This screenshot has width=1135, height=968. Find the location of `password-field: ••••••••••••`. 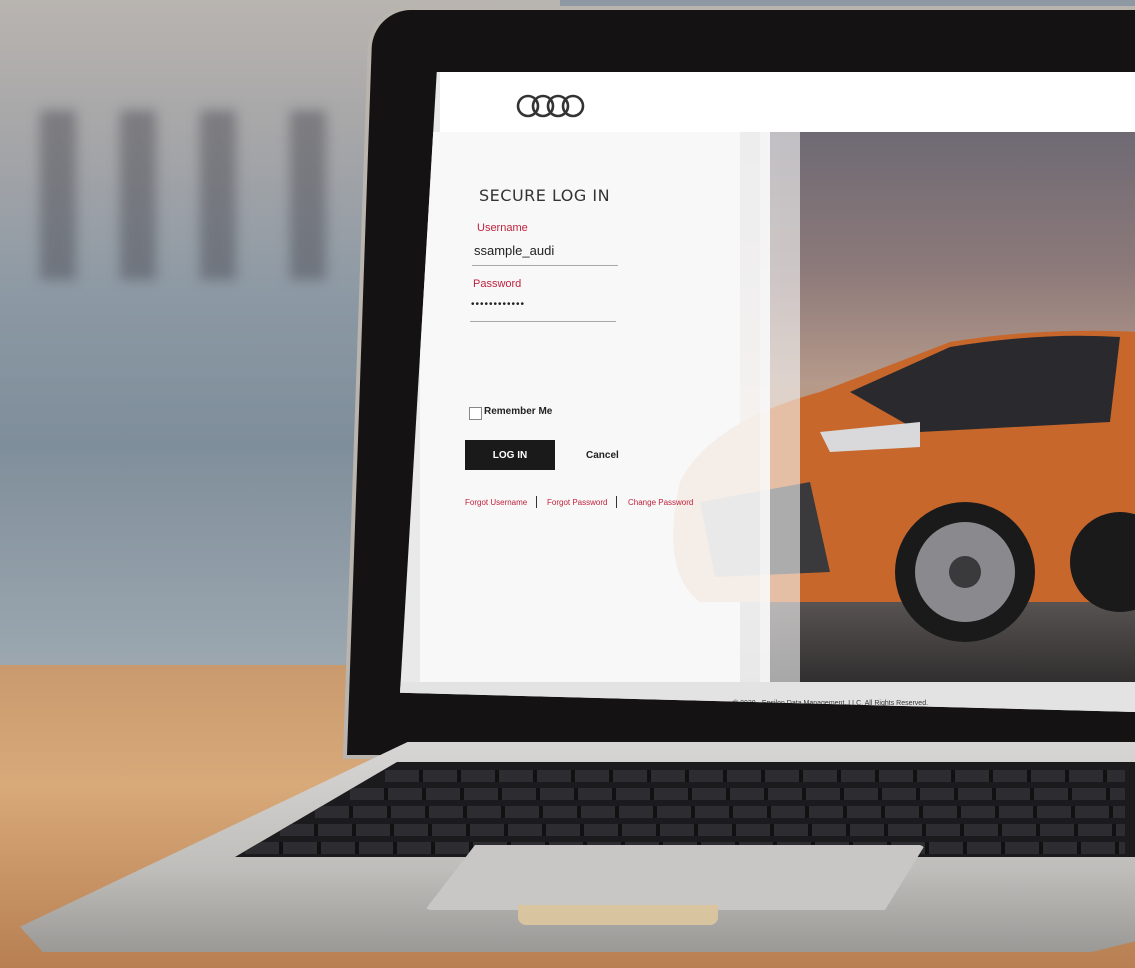

password-field: •••••••••••• is located at coordinates (498, 304).